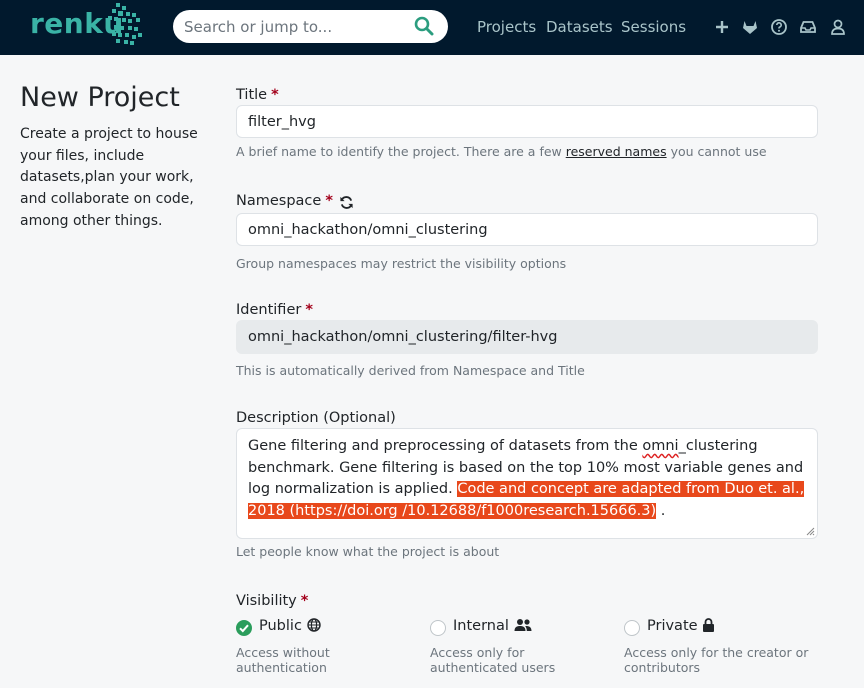 The image size is (864, 688). I want to click on internal-label: Internal, so click(492, 626).